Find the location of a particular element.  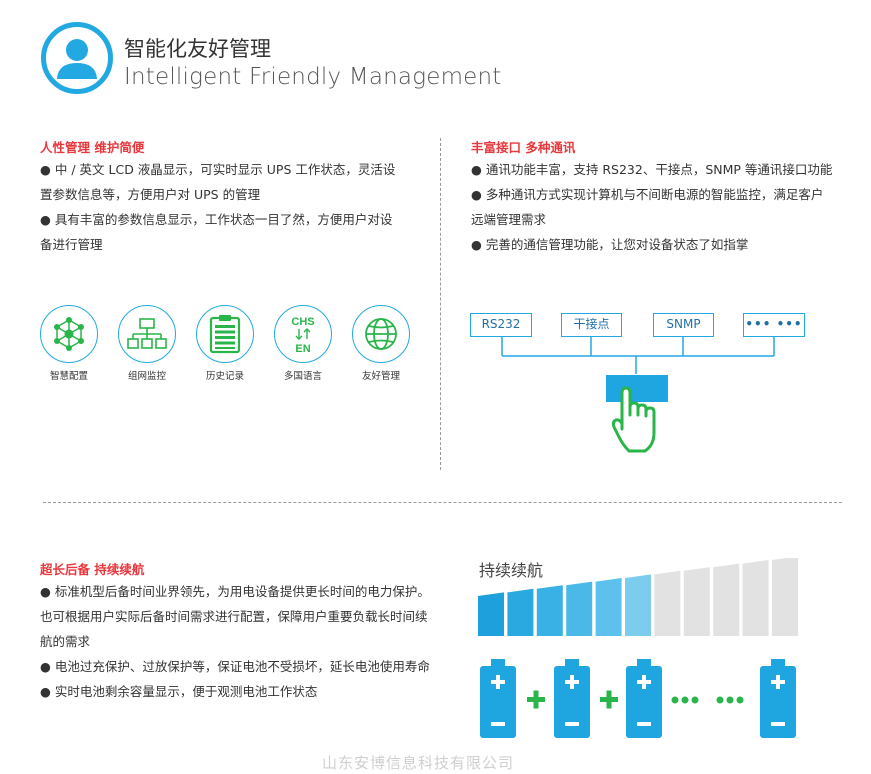

language-icon: CHS EN is located at coordinates (302, 335).